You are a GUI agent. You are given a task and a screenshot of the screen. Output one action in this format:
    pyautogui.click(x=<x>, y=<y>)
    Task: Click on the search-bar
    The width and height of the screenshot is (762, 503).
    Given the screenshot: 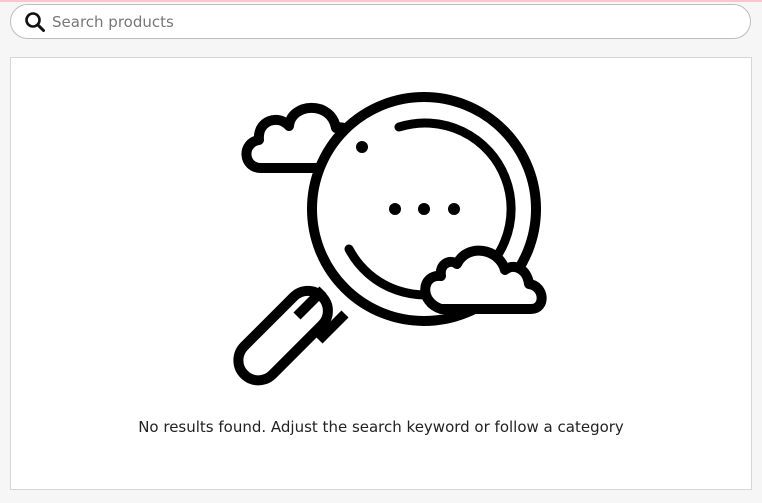 What is the action you would take?
    pyautogui.click(x=380, y=21)
    